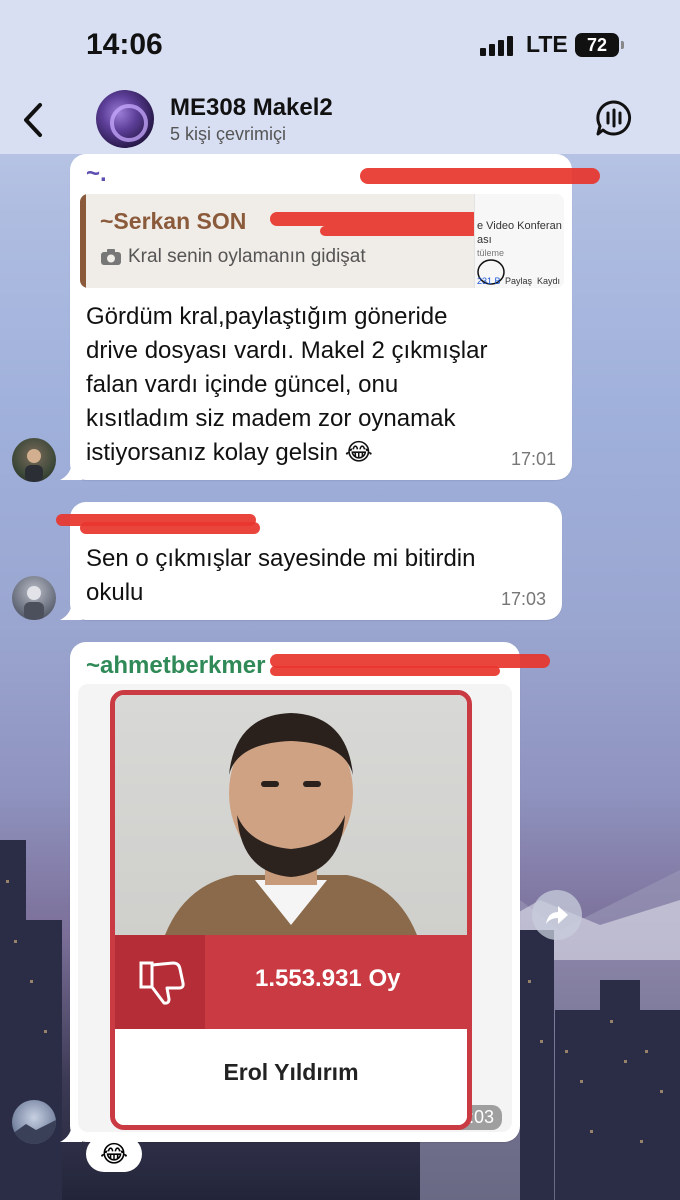  What do you see at coordinates (281, 558) in the screenshot?
I see `message-line: Sen o çıkmışlar sayesinde mi bitirdin` at bounding box center [281, 558].